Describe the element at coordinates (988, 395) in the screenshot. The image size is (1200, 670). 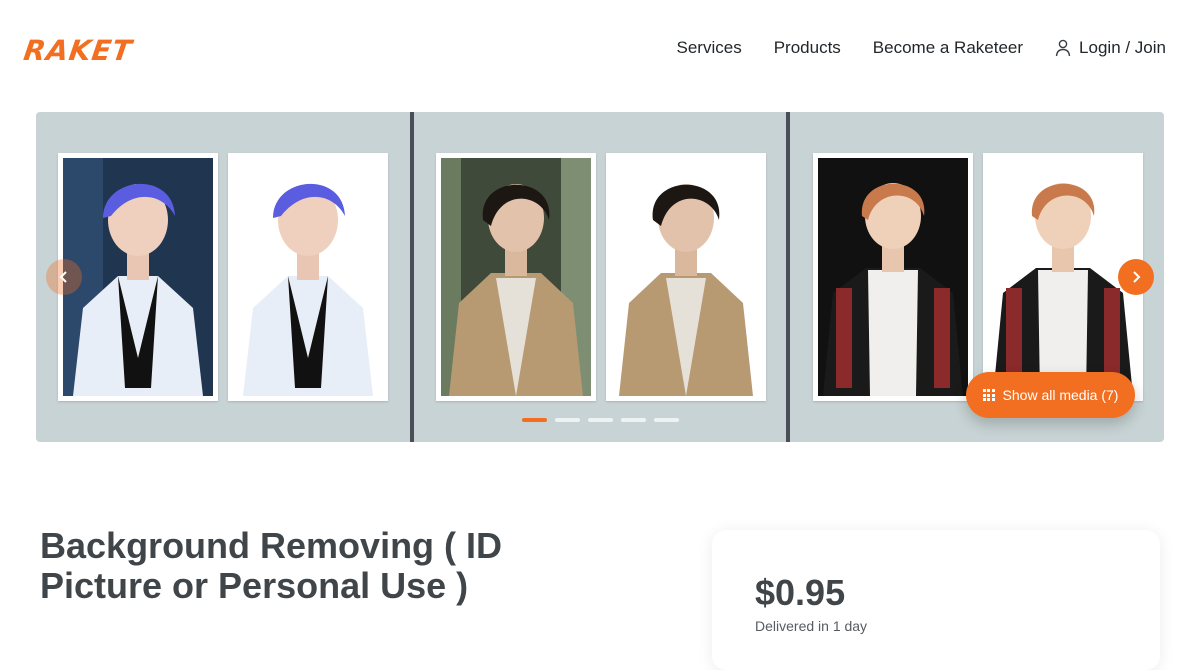
I see `grid-icon` at that location.